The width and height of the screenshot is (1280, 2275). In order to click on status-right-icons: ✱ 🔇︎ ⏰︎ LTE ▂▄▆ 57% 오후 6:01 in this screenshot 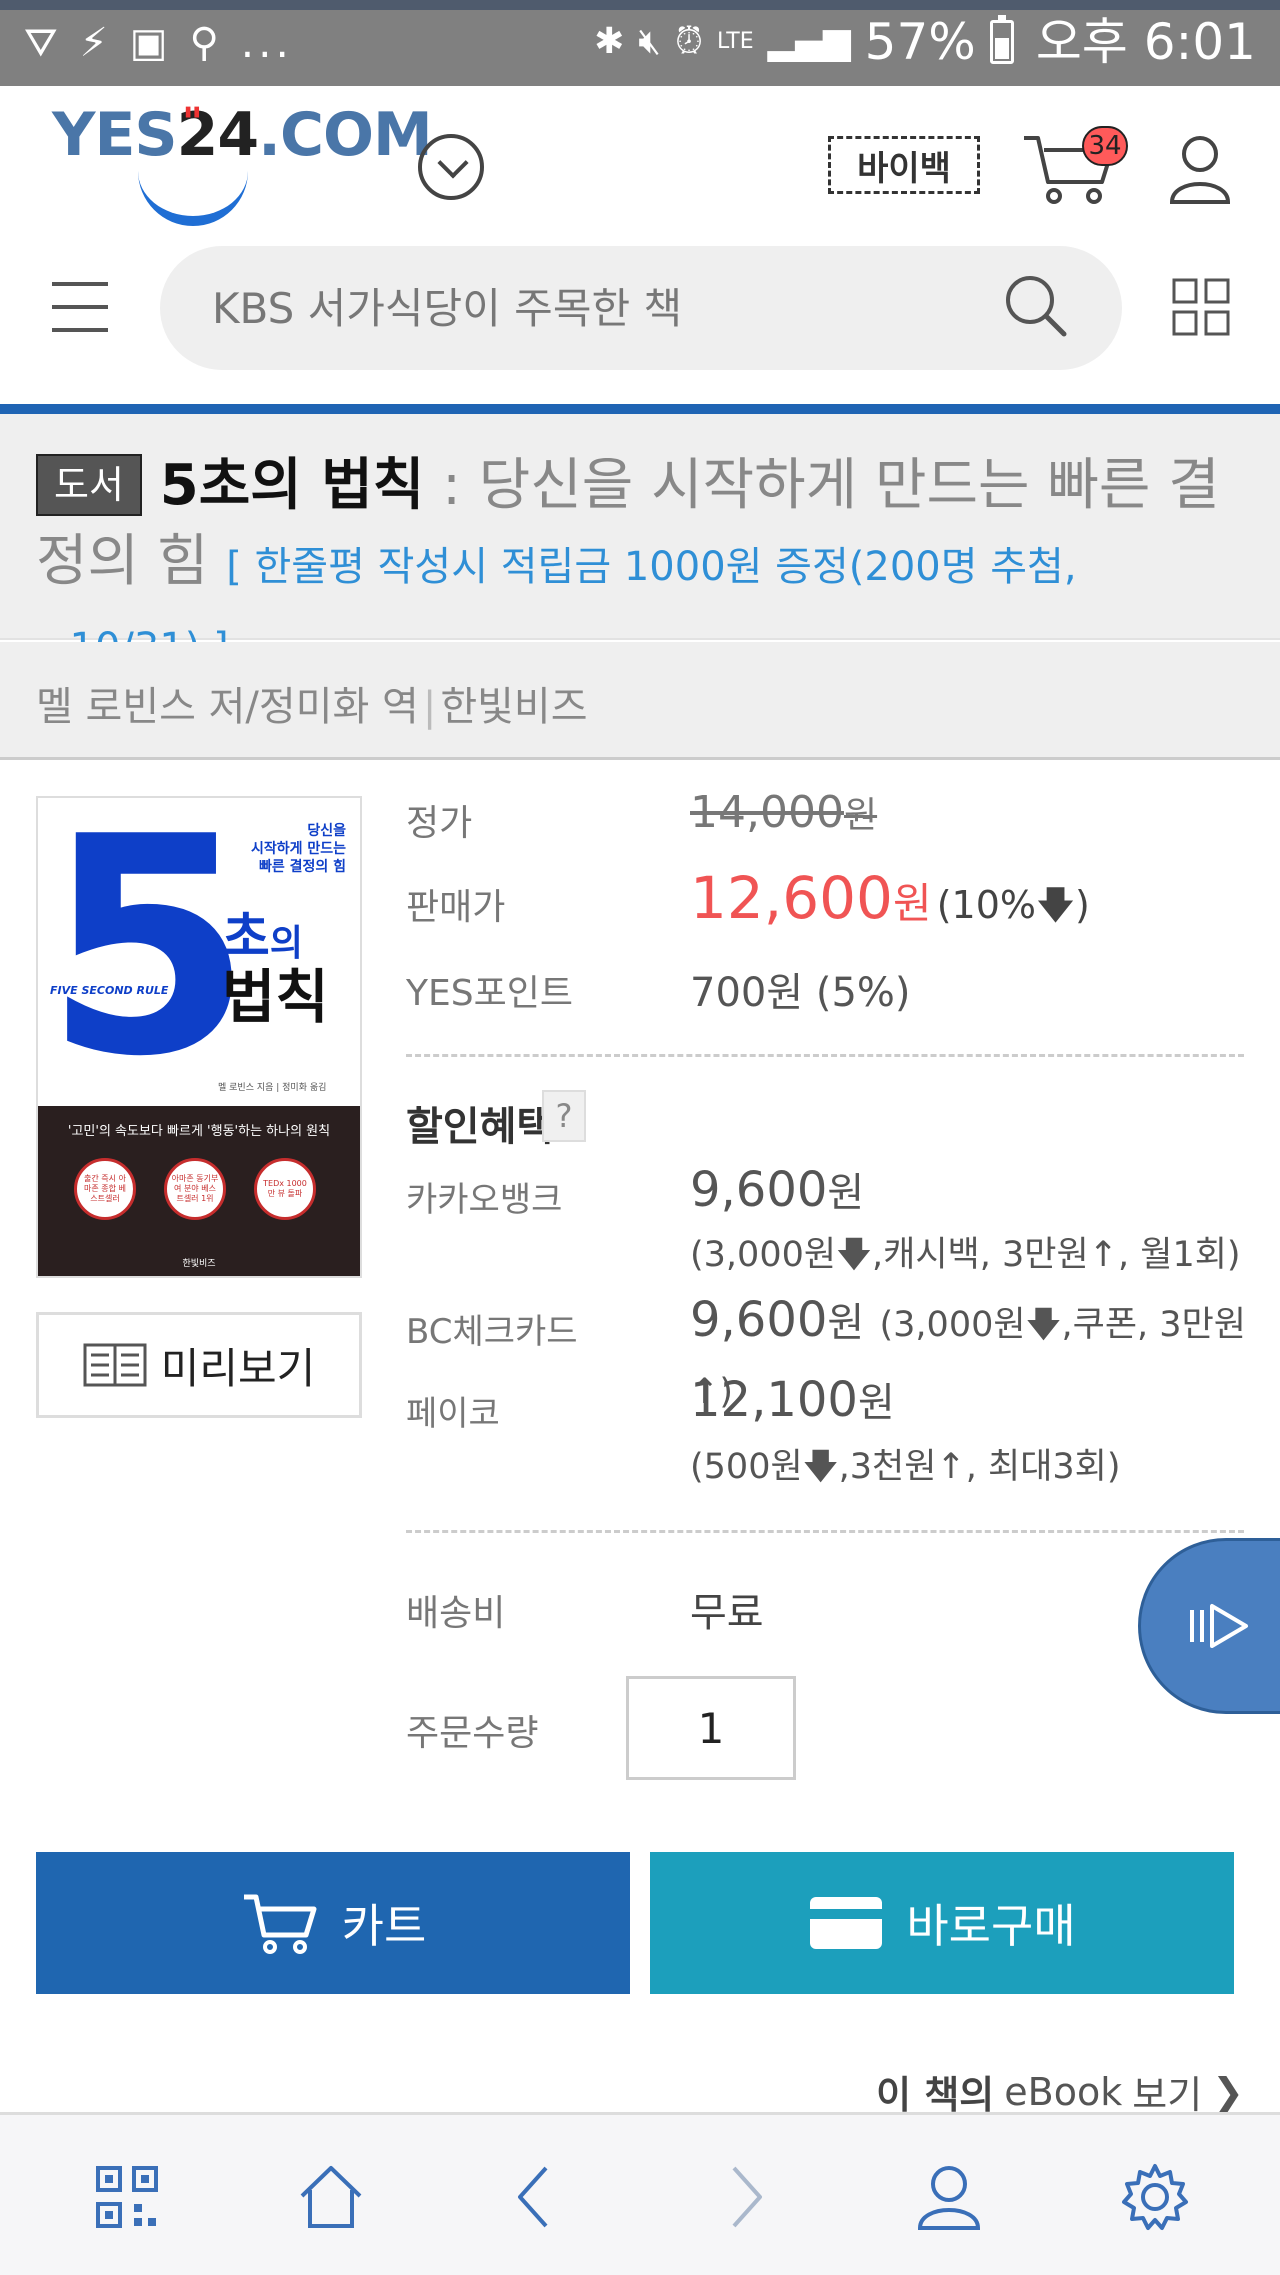, I will do `click(925, 42)`.